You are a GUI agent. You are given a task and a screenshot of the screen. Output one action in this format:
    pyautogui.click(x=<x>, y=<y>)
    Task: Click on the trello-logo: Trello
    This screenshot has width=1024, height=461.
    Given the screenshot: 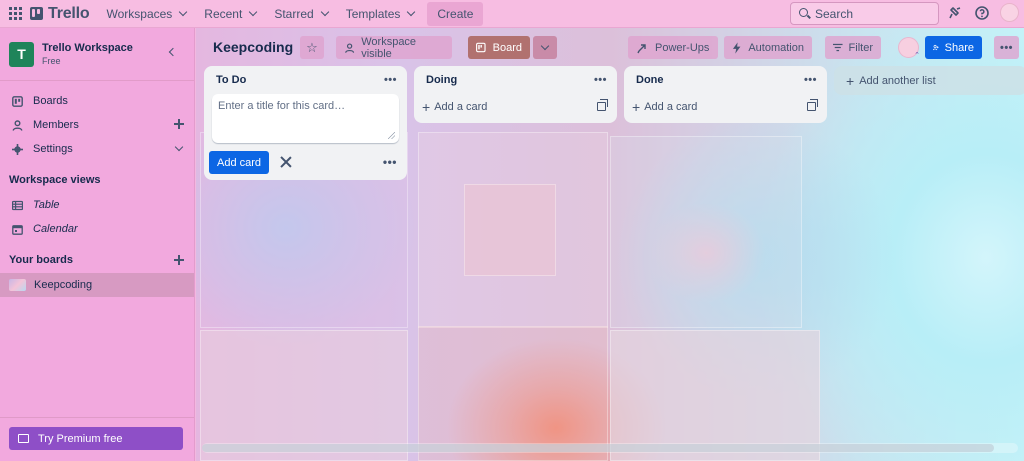 What is the action you would take?
    pyautogui.click(x=60, y=13)
    